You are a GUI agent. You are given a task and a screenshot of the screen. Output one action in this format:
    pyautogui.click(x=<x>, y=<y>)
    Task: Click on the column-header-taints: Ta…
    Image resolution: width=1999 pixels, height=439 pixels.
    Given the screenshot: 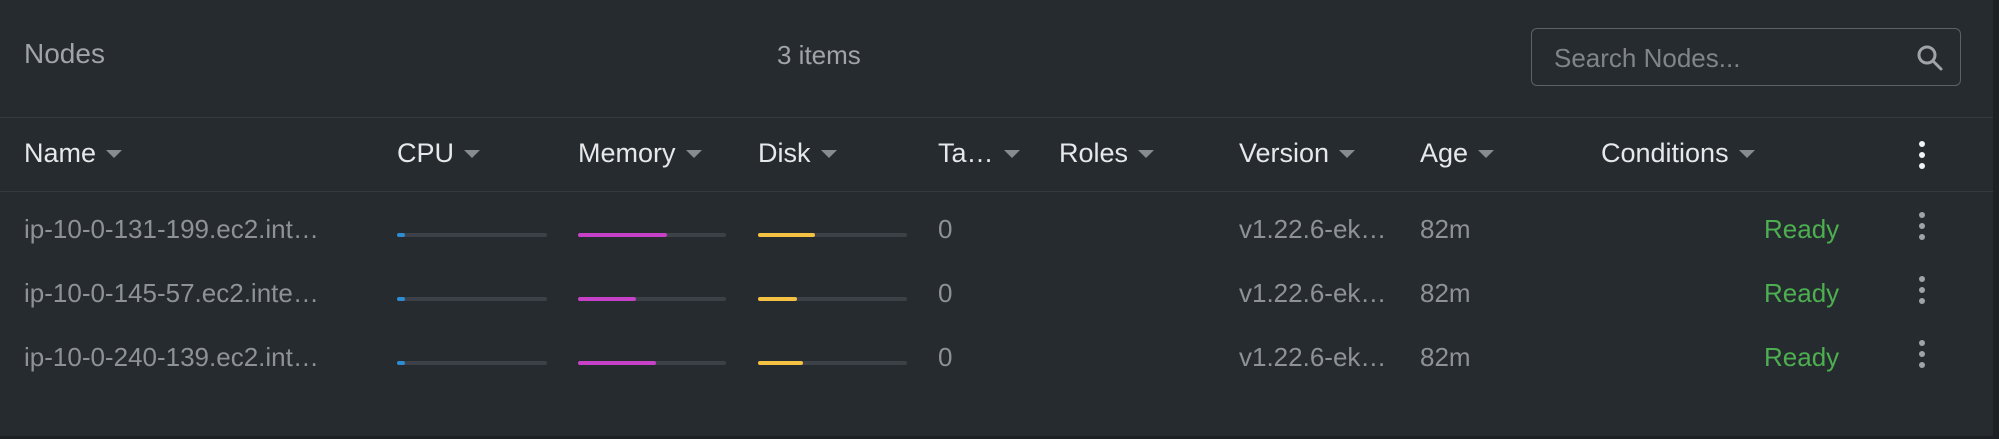 What is the action you would take?
    pyautogui.click(x=979, y=153)
    